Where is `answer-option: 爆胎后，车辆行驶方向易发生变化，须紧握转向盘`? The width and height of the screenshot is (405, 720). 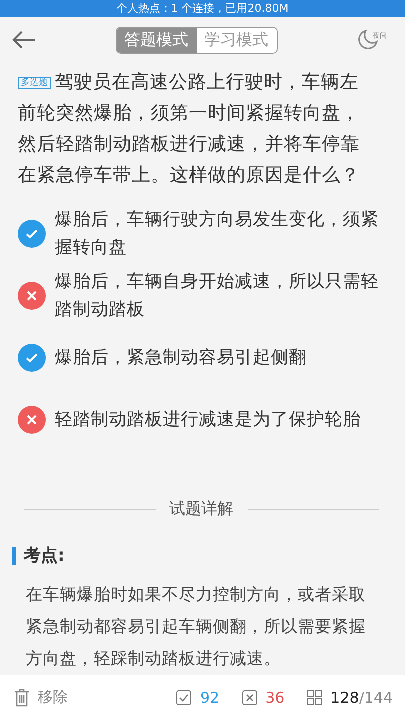
answer-option: 爆胎后，车辆行驶方向易发生变化，须紧握转向盘 is located at coordinates (203, 234).